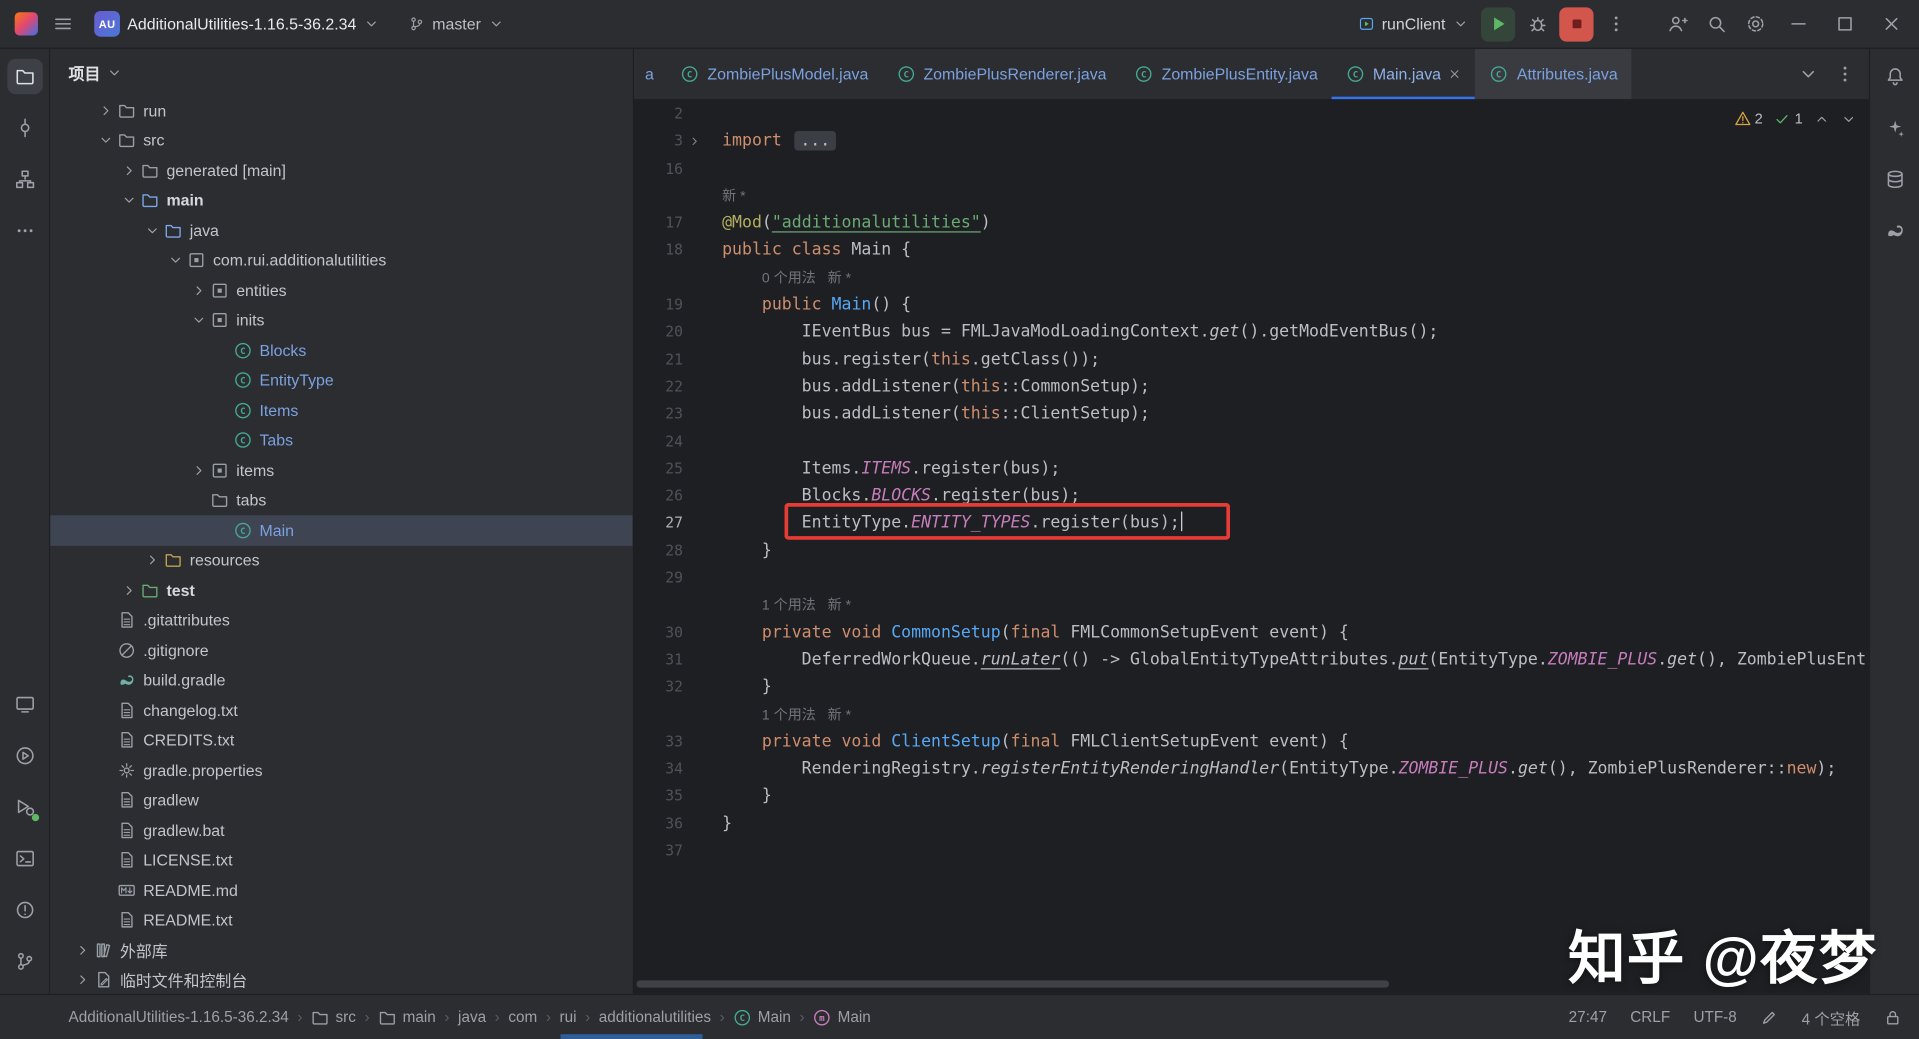 The height and width of the screenshot is (1039, 1919). What do you see at coordinates (341, 830) in the screenshot?
I see `tree-item-gradlew.bat: gradlew.bat` at bounding box center [341, 830].